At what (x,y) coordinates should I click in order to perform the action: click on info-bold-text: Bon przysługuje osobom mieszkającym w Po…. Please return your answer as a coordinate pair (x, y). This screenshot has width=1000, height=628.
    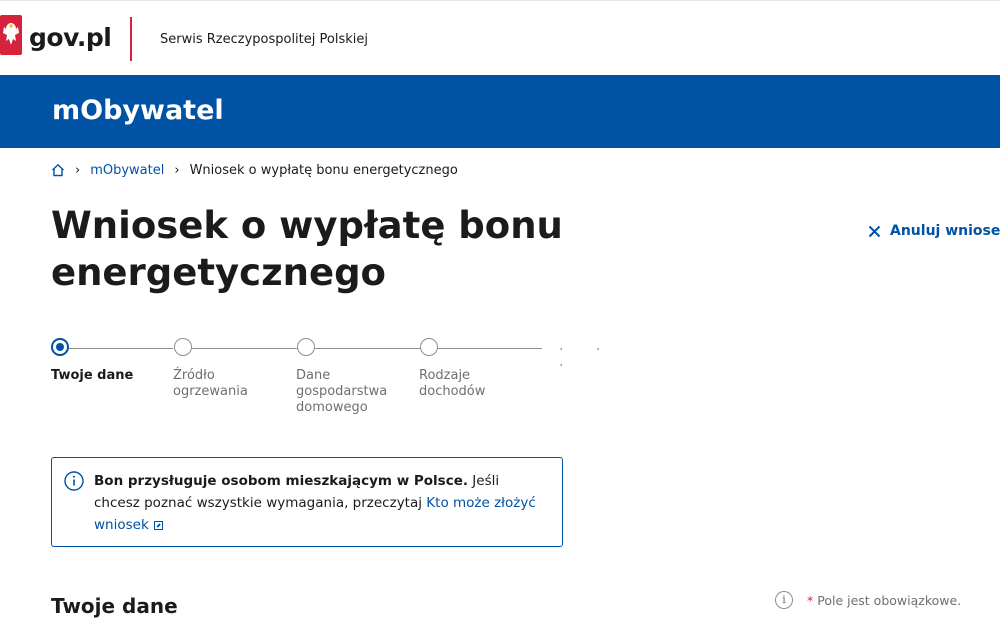
    Looking at the image, I should click on (281, 481).